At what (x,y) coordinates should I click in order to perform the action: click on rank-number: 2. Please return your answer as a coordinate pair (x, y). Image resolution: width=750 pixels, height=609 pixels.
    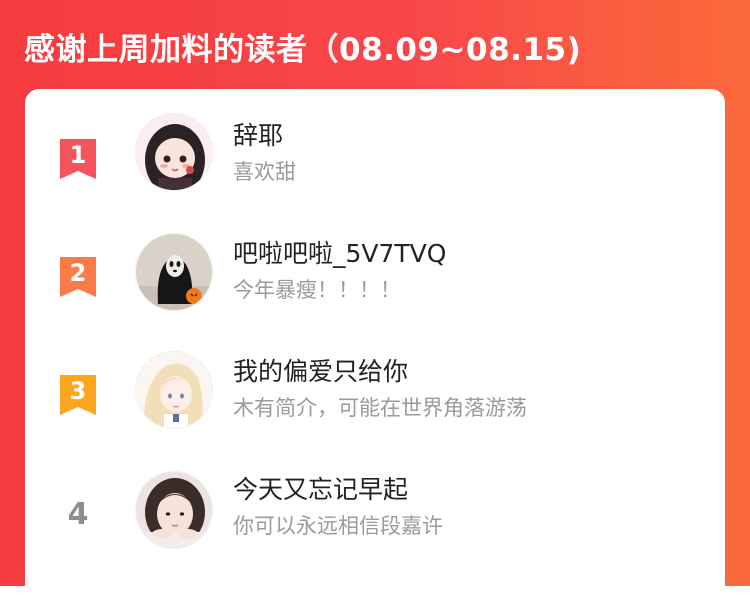
    Looking at the image, I should click on (78, 273).